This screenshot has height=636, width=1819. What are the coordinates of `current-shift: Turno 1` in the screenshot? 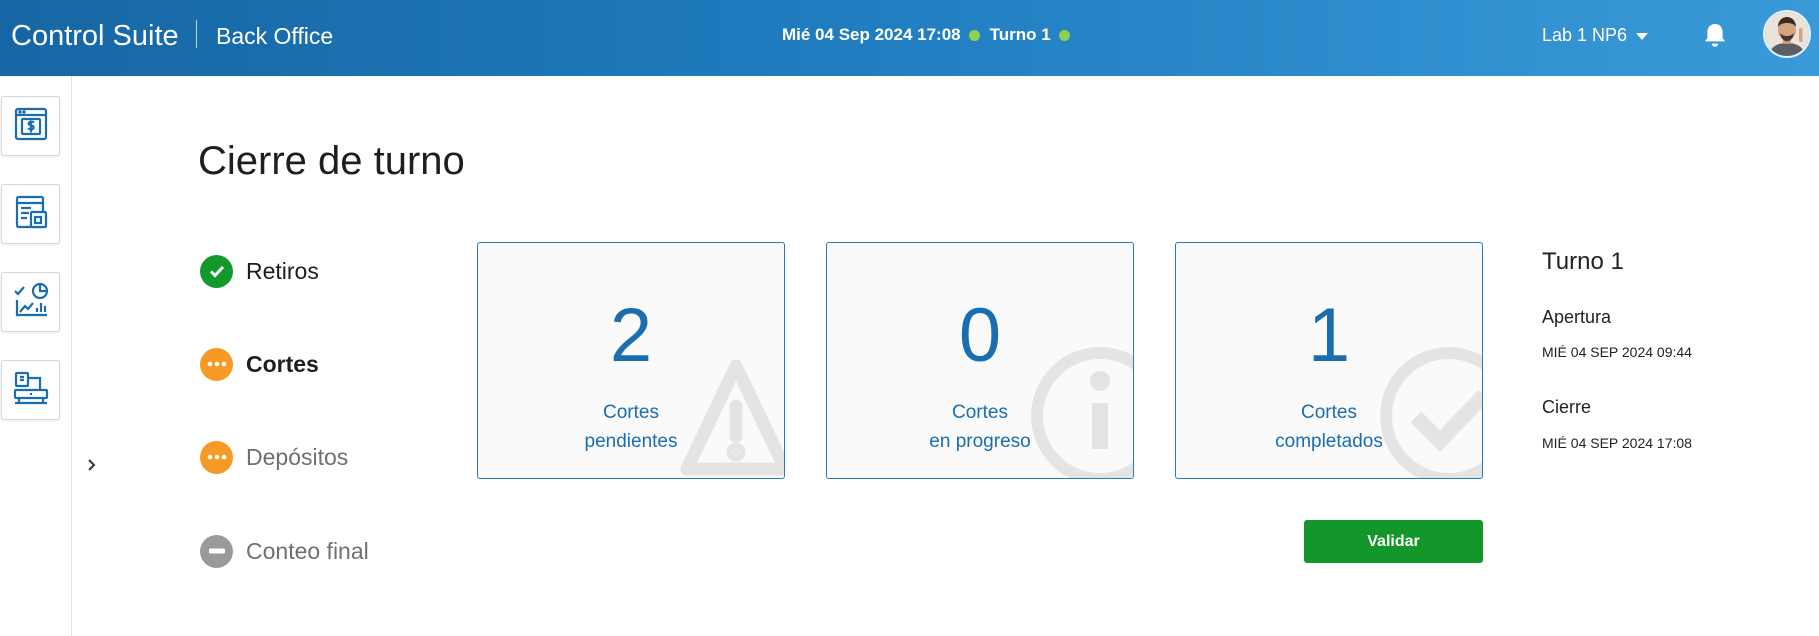 It's located at (1020, 34).